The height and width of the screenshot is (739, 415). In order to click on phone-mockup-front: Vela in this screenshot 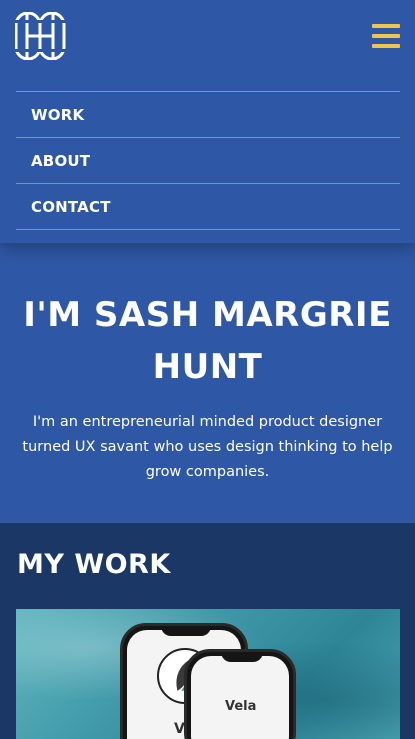, I will do `click(240, 694)`.